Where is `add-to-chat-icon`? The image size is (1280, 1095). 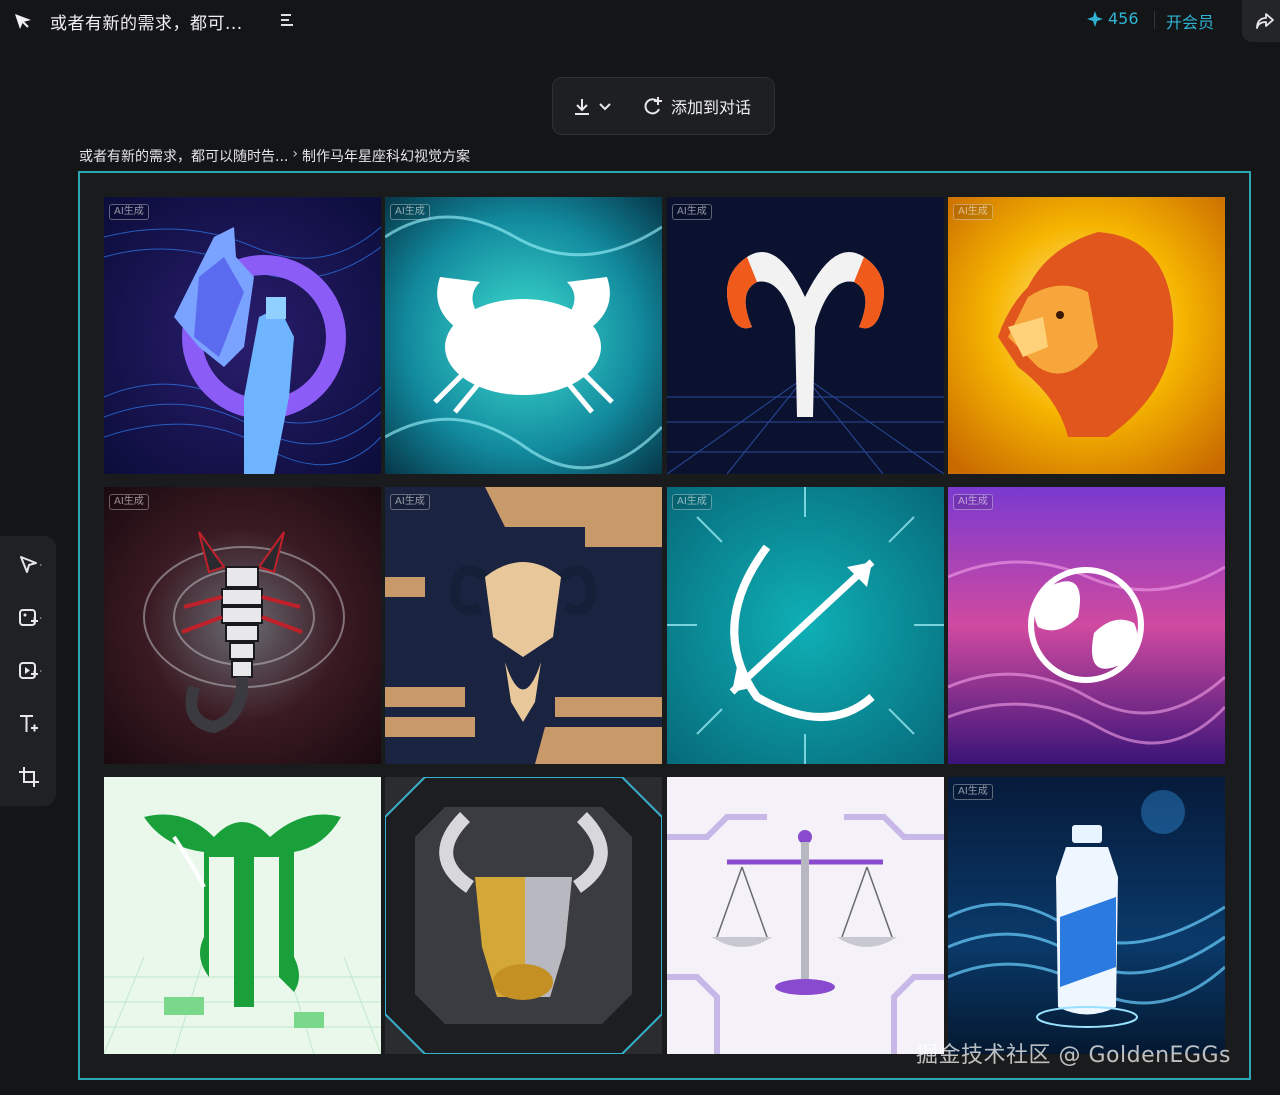
add-to-chat-icon is located at coordinates (653, 106).